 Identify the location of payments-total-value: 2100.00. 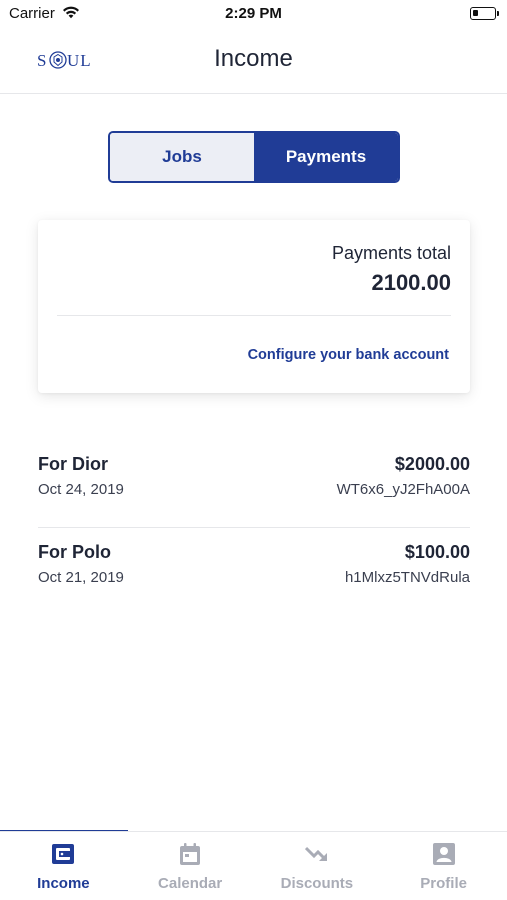
(411, 282).